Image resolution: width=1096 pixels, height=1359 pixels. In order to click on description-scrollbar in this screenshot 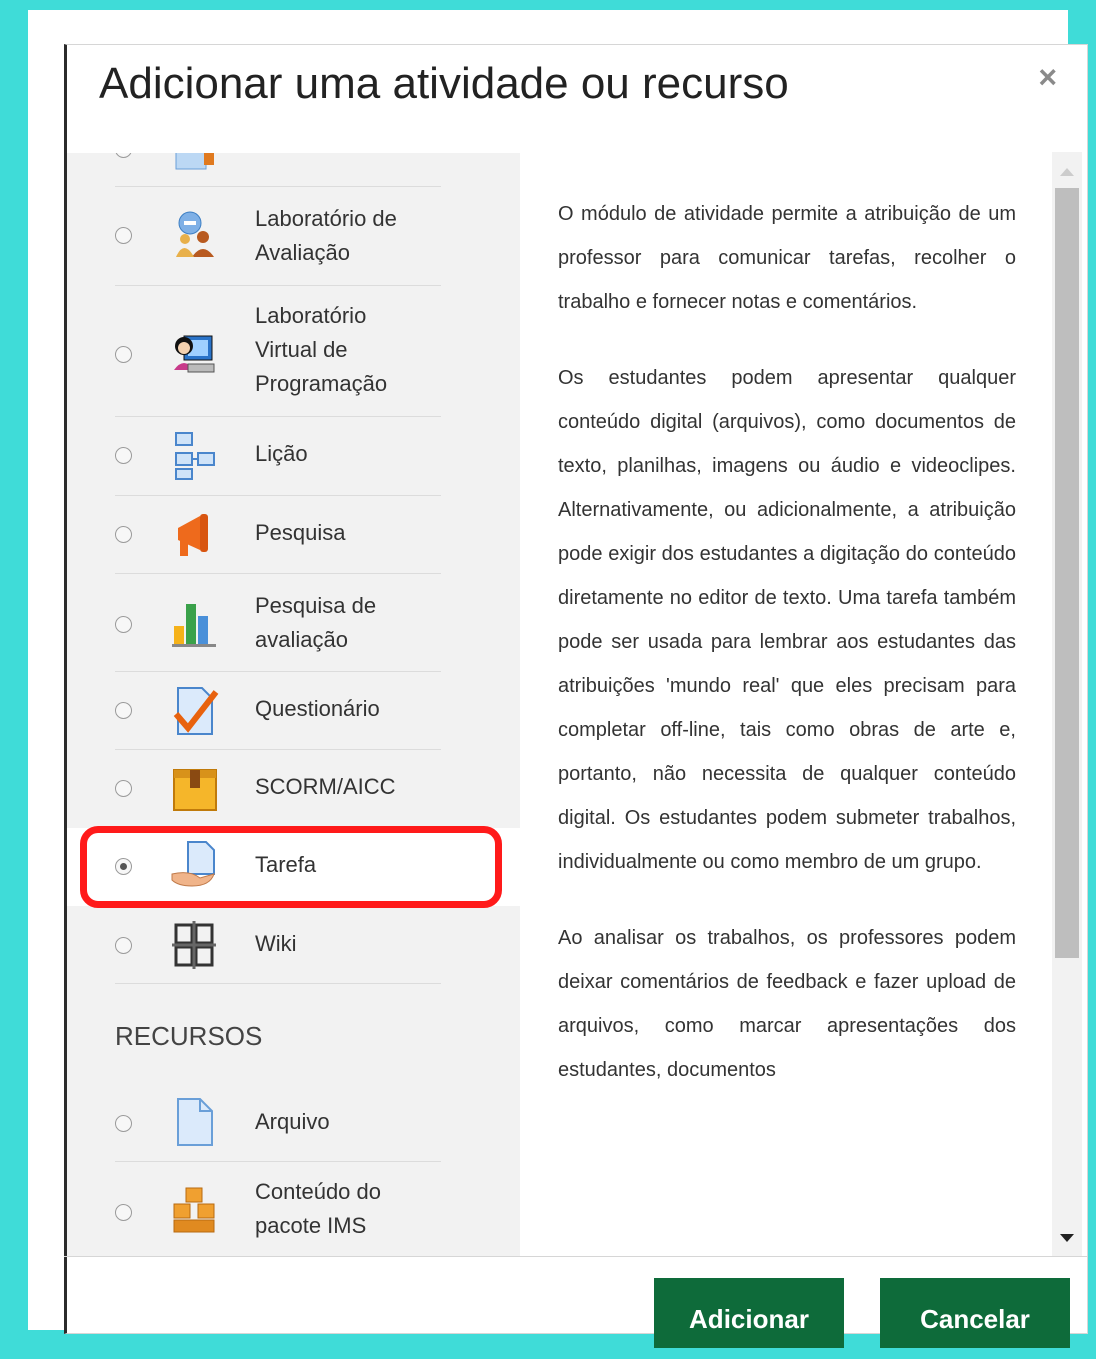, I will do `click(1067, 704)`.